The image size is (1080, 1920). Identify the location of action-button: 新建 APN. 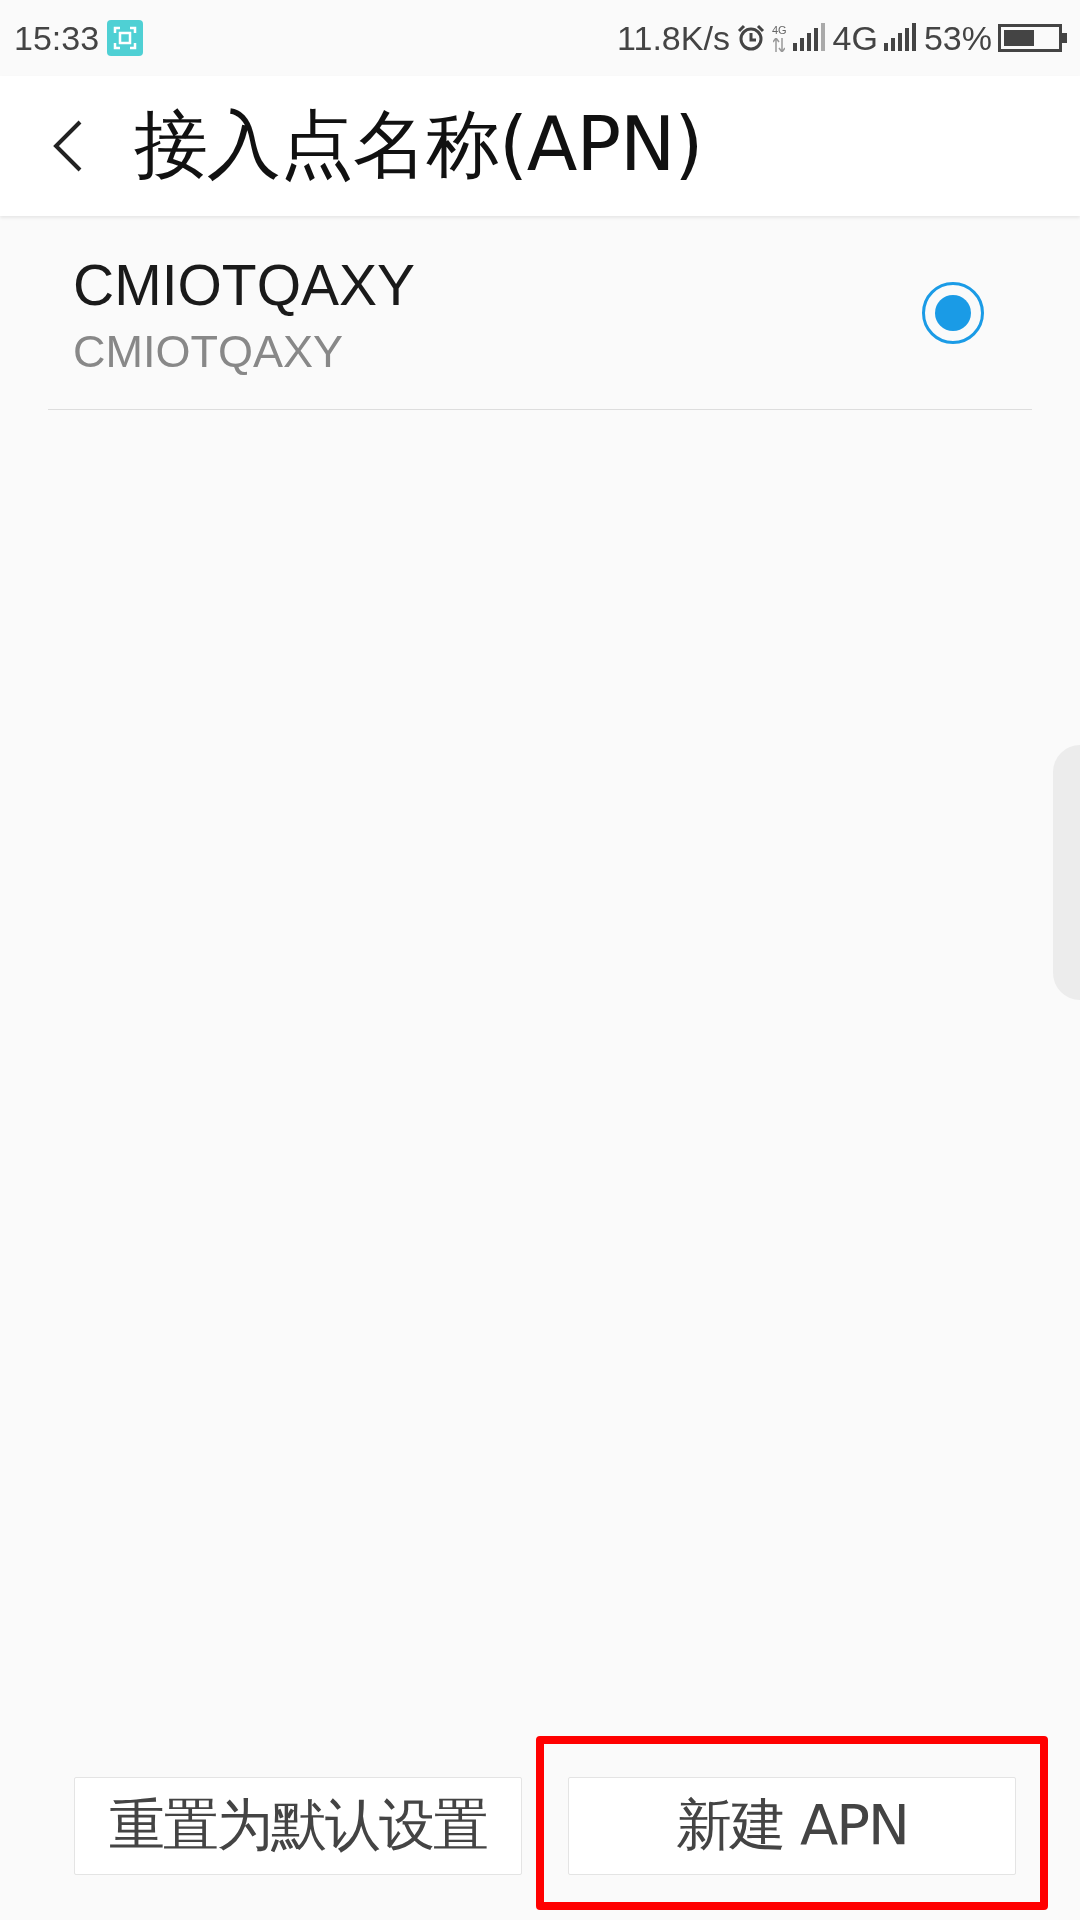
(792, 1826).